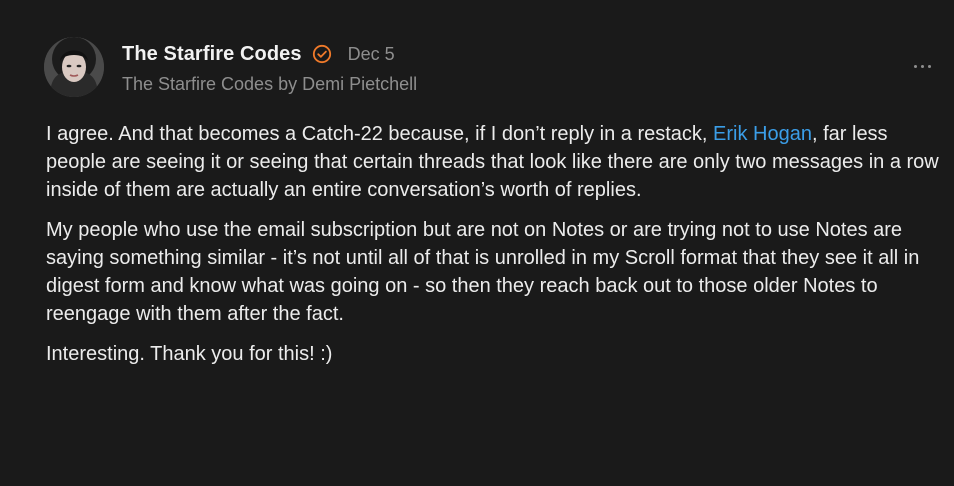 This screenshot has width=954, height=486. What do you see at coordinates (371, 54) in the screenshot?
I see `post-date: Dec 5` at bounding box center [371, 54].